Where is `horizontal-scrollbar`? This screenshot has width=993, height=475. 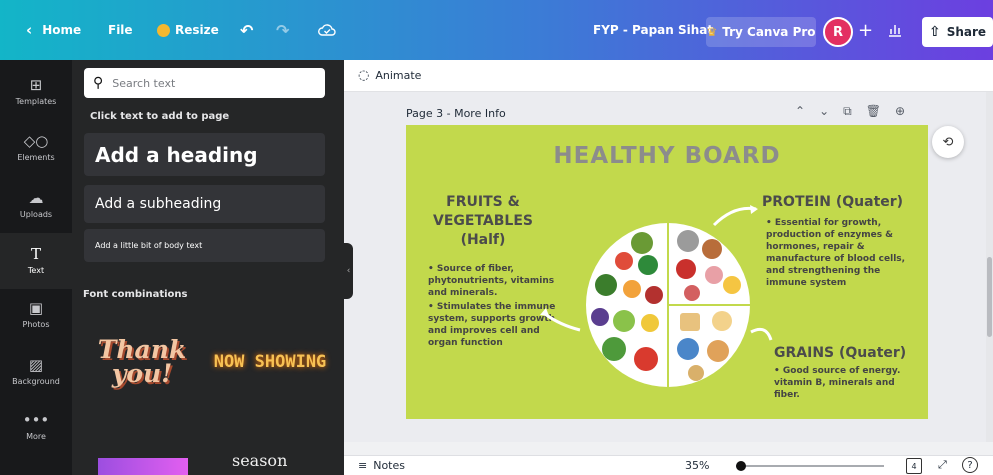 horizontal-scrollbar is located at coordinates (668, 448).